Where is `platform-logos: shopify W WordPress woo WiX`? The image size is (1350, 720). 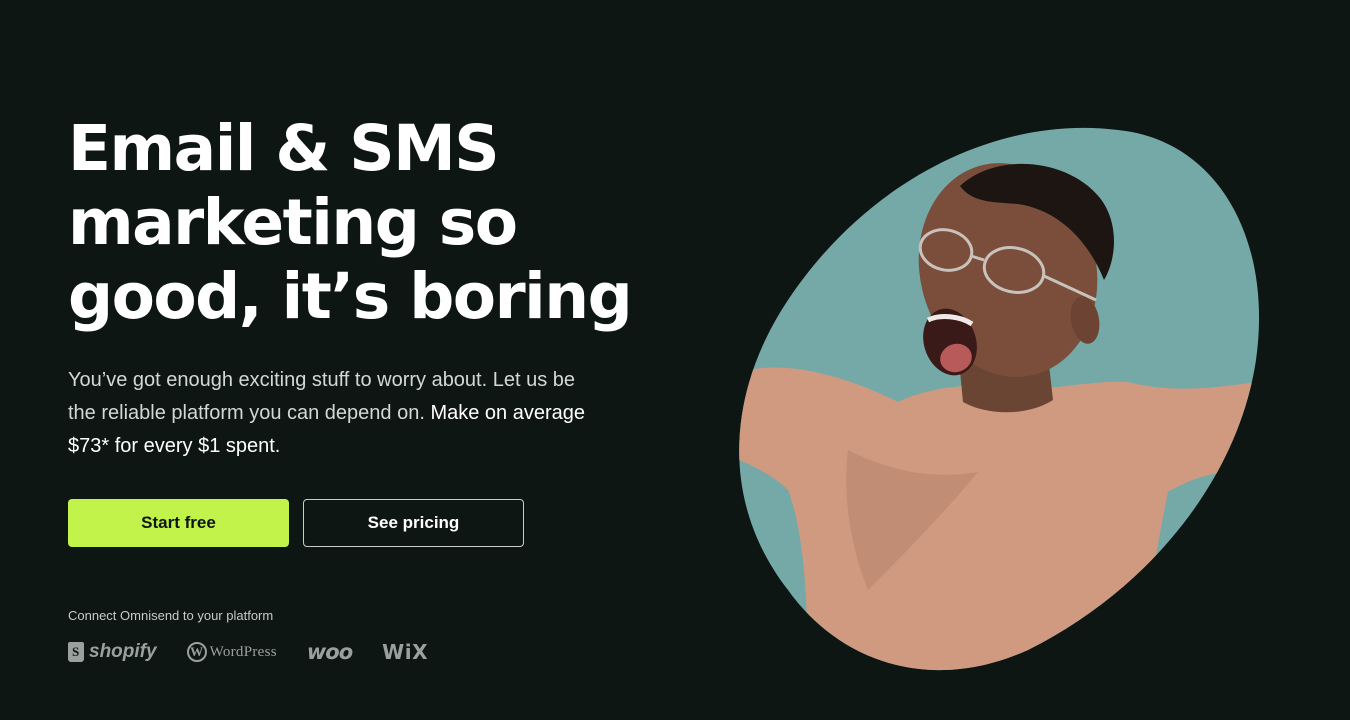 platform-logos: shopify W WordPress woo WiX is located at coordinates (263, 652).